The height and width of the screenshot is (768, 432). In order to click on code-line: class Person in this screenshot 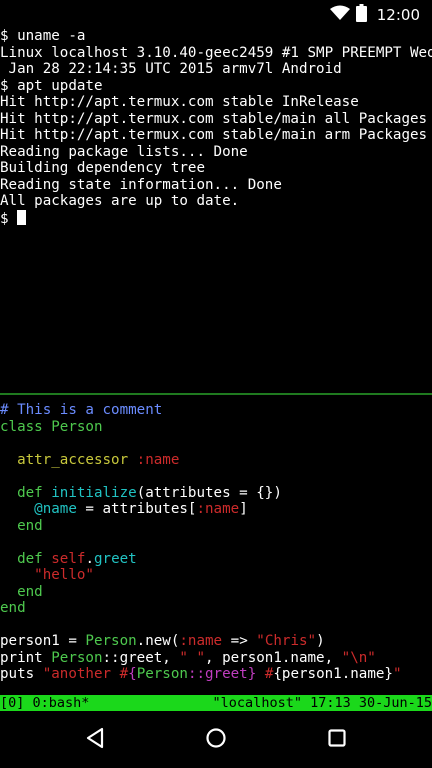, I will do `click(216, 427)`.